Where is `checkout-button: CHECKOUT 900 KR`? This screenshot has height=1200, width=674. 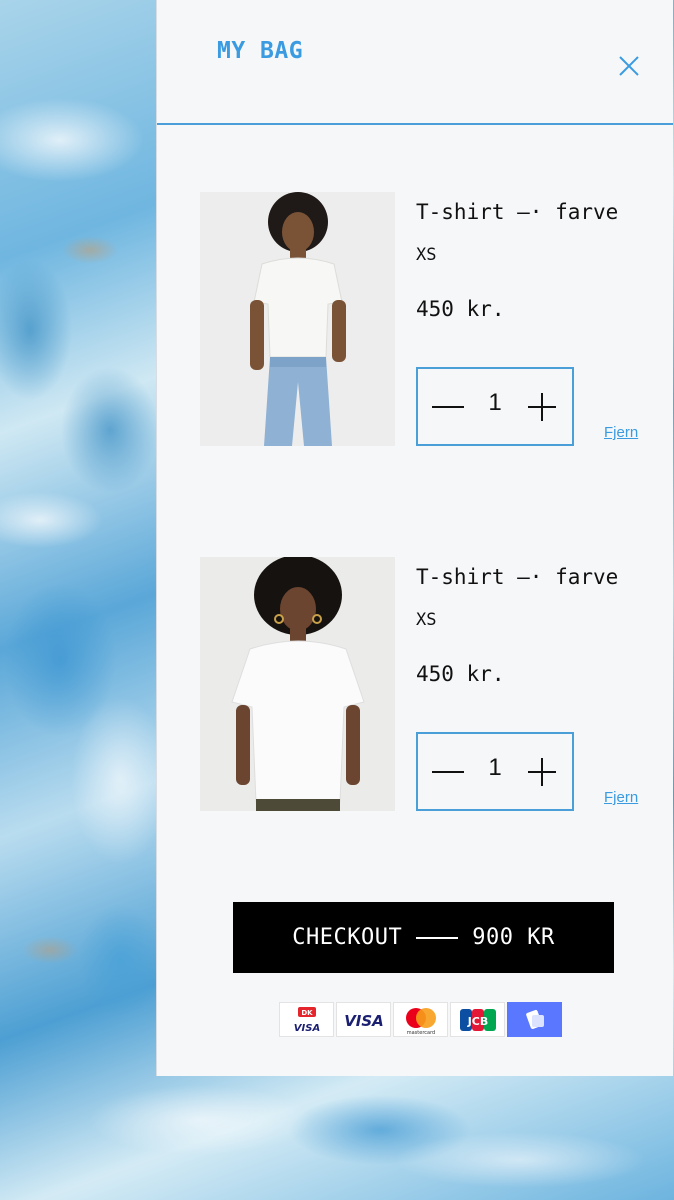
checkout-button: CHECKOUT 900 KR is located at coordinates (423, 937).